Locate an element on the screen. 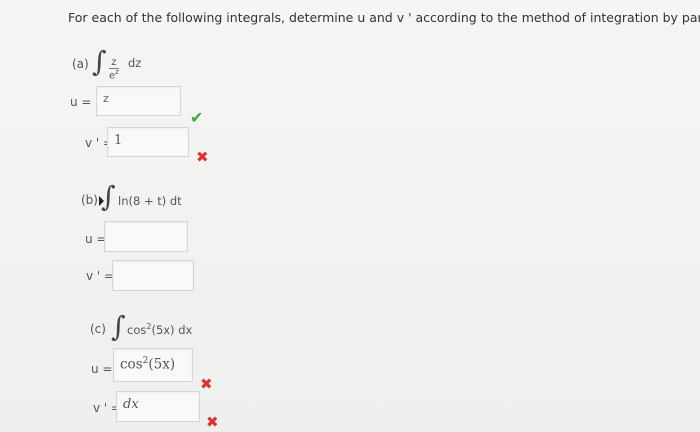 The width and height of the screenshot is (700, 432). part-a-u-input: z is located at coordinates (138, 101).